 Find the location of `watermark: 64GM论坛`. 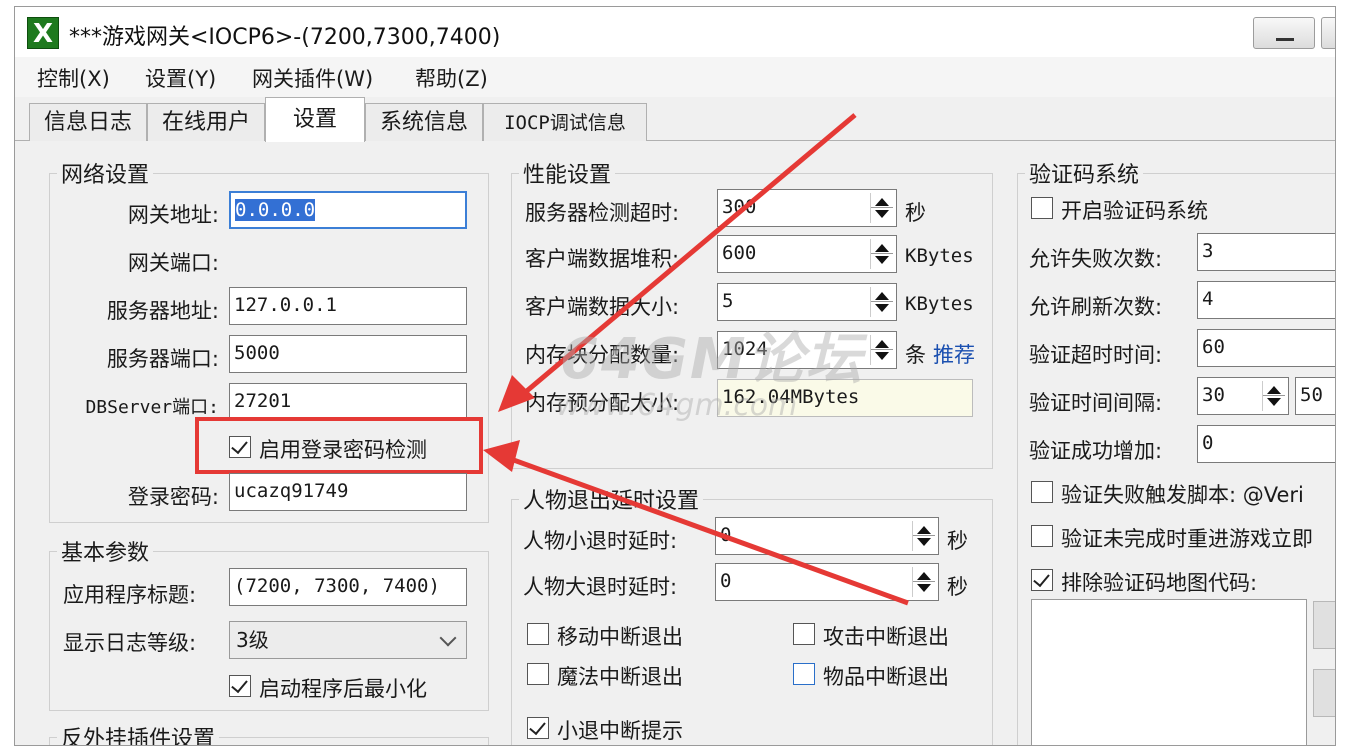

watermark: 64GM论坛 is located at coordinates (712, 359).